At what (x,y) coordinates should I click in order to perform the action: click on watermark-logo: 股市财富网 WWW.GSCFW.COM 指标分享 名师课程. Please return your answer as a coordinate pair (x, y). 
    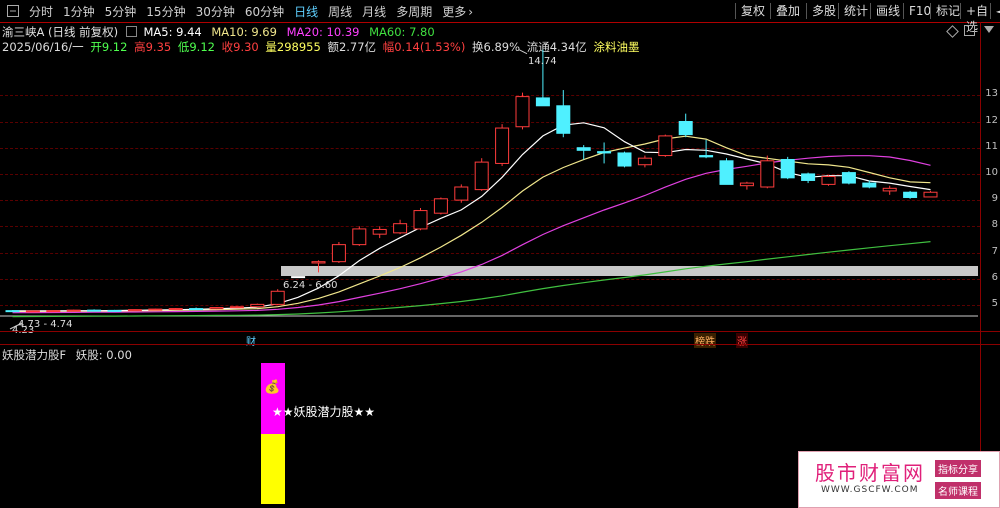
    Looking at the image, I should click on (899, 479).